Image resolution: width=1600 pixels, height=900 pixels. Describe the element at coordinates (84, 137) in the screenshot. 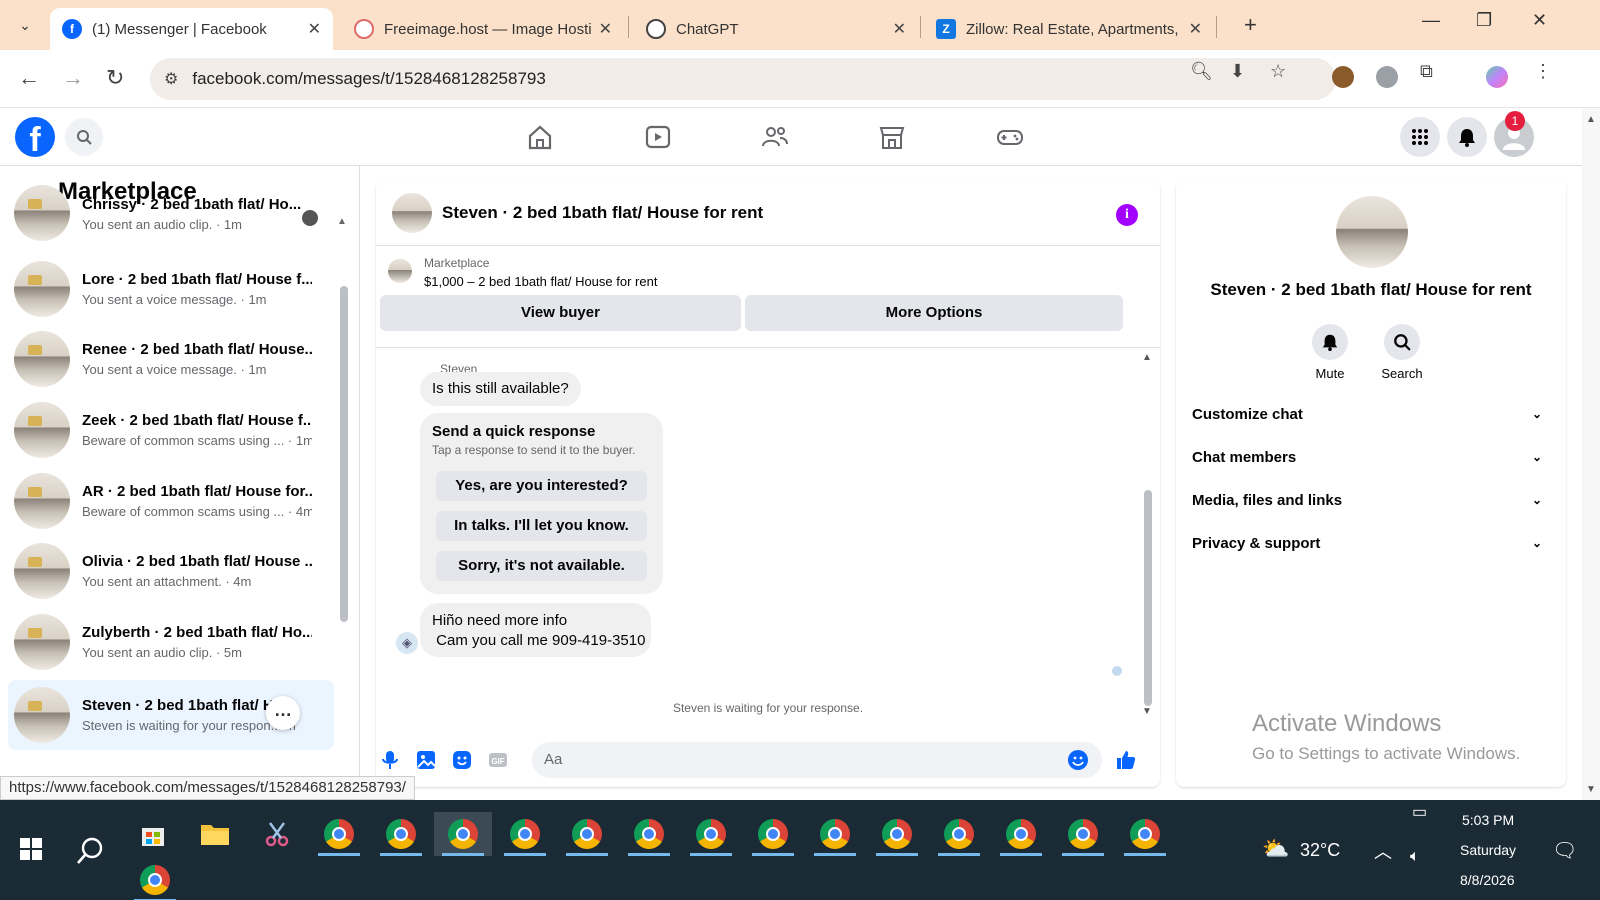

I see `facebook-search-button` at that location.